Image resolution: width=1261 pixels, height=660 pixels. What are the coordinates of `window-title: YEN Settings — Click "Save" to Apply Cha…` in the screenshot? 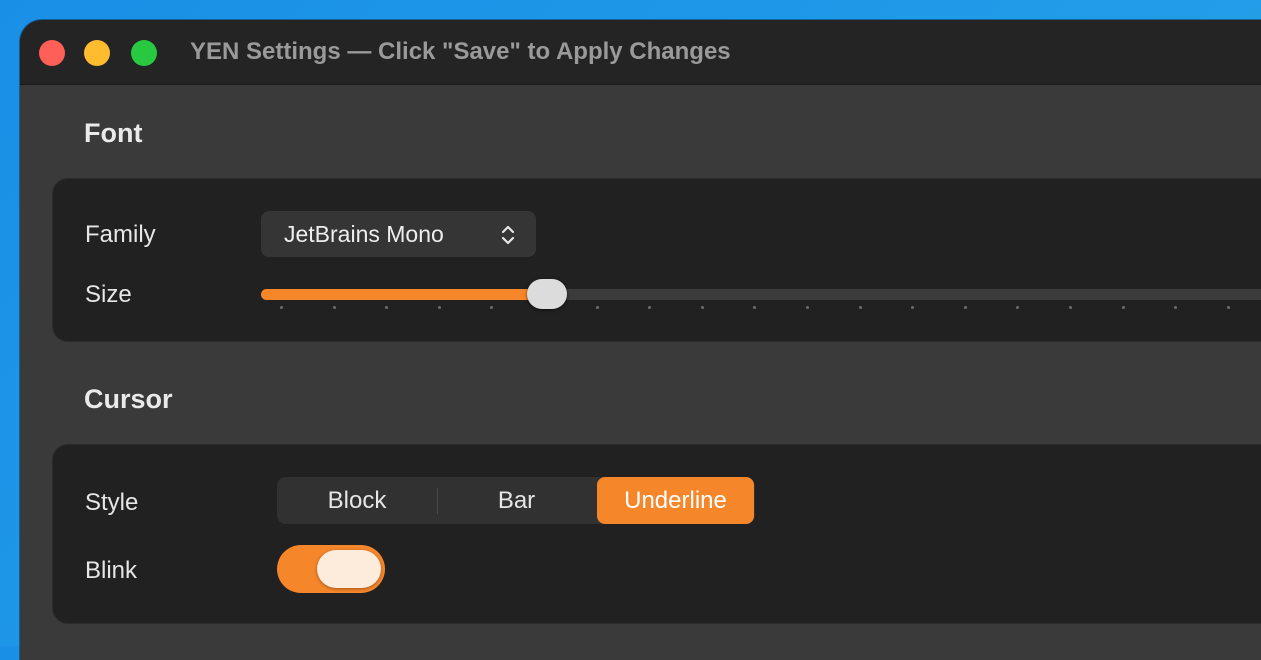 It's located at (460, 51).